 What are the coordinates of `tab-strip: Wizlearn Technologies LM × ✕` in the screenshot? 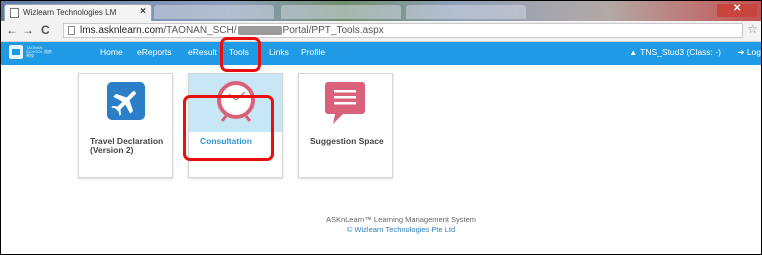 It's located at (381, 11).